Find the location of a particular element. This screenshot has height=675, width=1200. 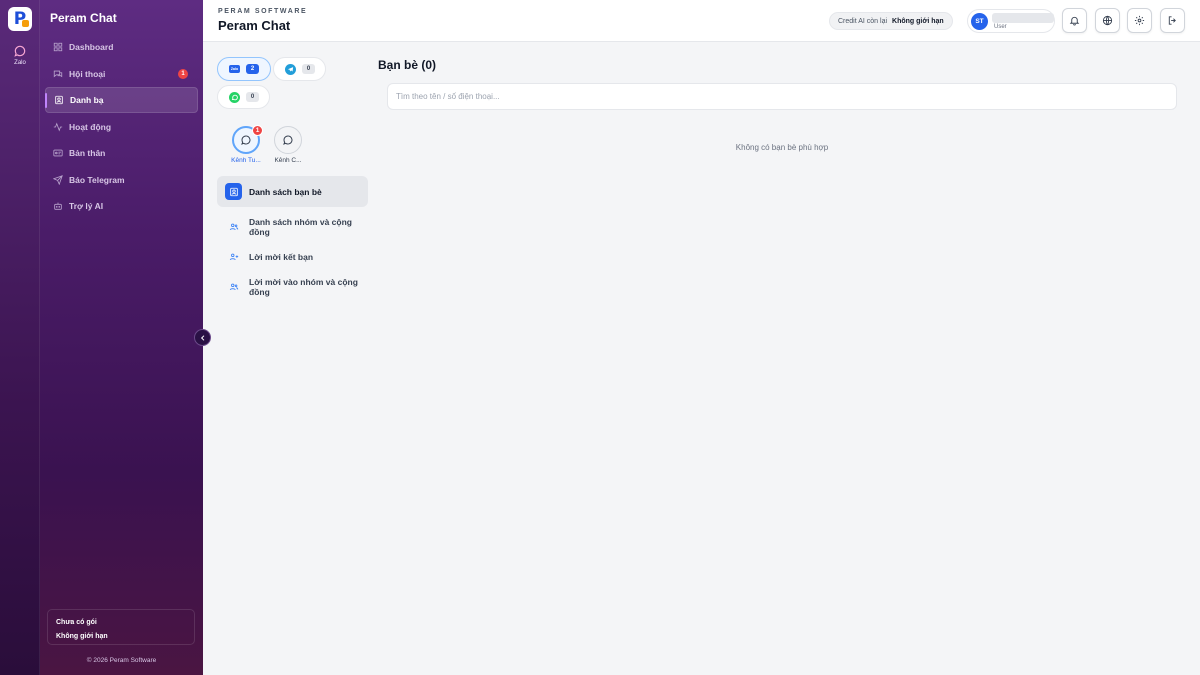

send-icon is located at coordinates (58, 179).